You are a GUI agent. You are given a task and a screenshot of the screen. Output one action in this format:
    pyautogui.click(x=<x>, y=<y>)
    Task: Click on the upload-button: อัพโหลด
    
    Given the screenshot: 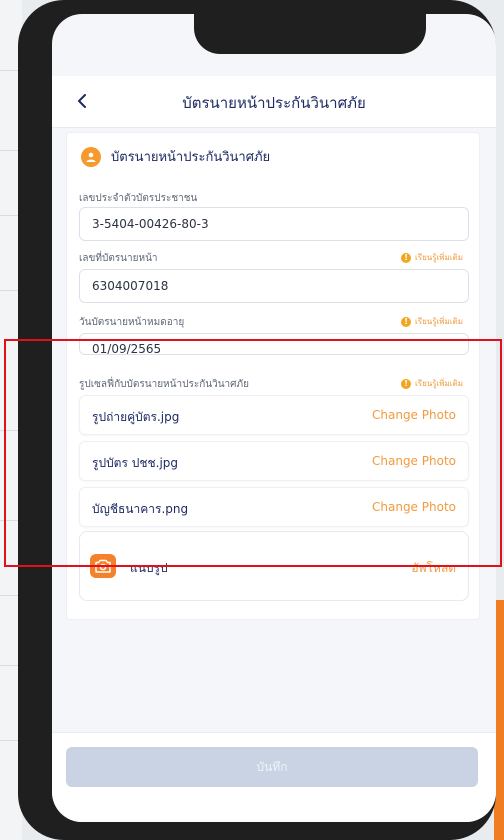 What is the action you would take?
    pyautogui.click(x=433, y=568)
    